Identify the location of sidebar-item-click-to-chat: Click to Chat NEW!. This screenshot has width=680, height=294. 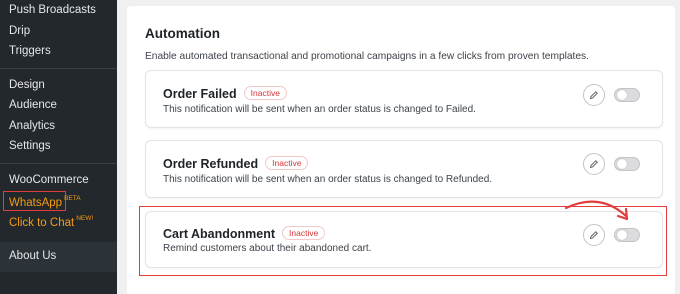
(51, 222).